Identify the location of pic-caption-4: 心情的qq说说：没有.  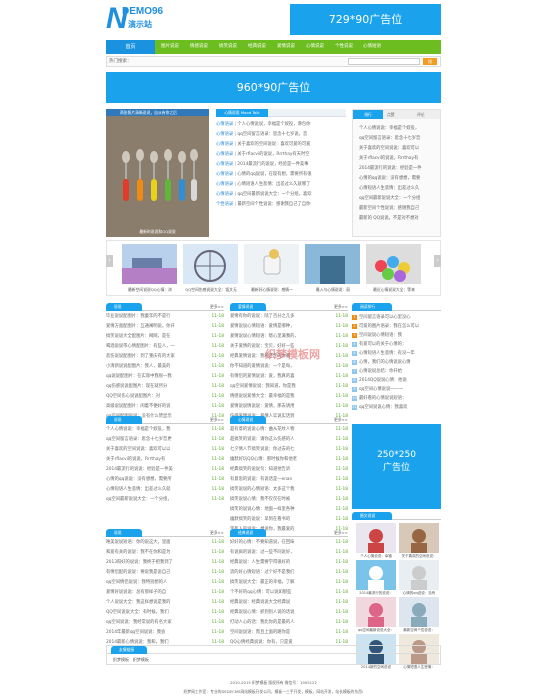
(419, 593).